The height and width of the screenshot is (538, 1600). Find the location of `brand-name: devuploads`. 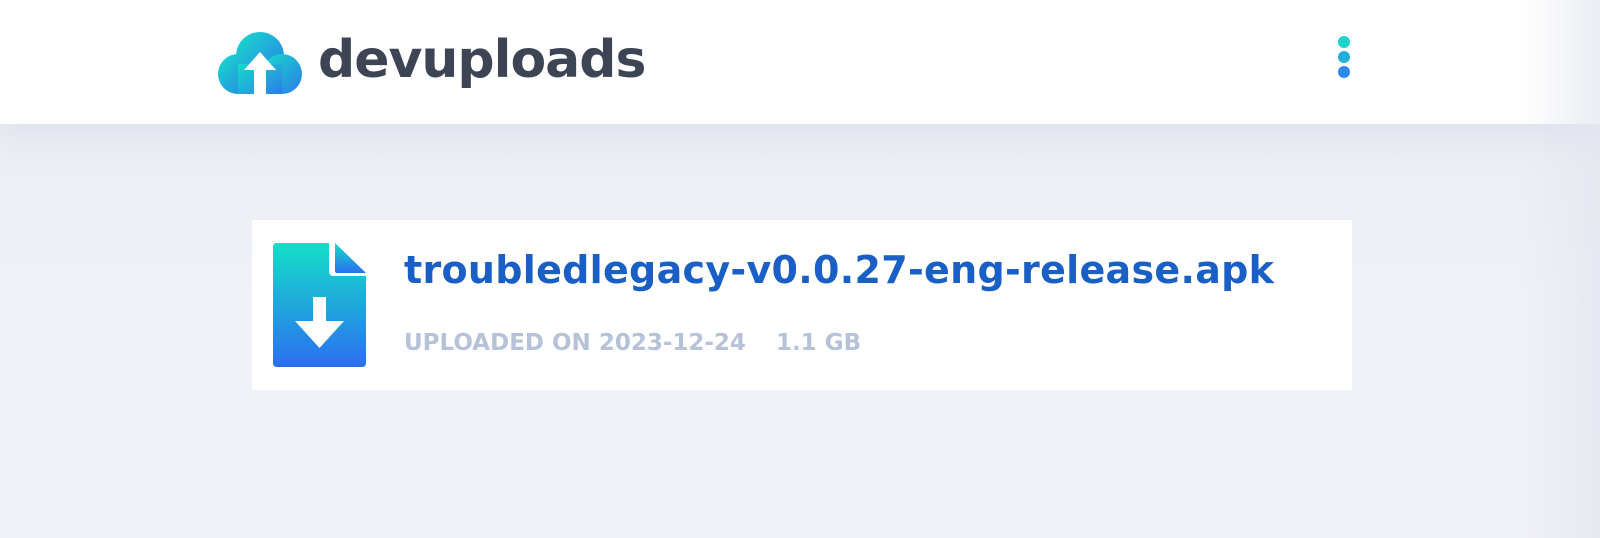

brand-name: devuploads is located at coordinates (482, 60).